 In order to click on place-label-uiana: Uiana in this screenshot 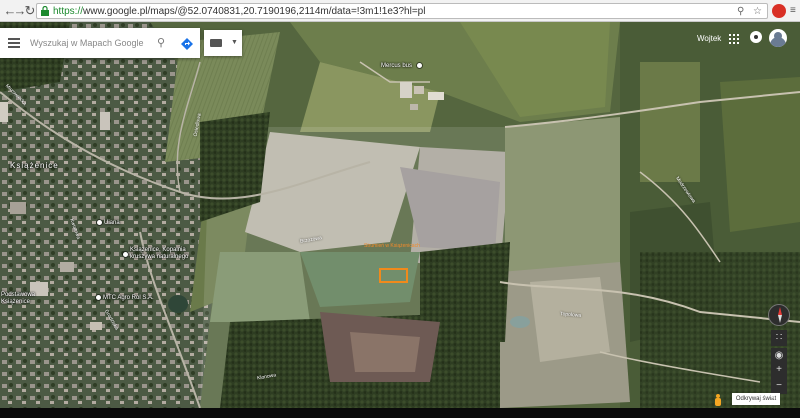, I will do `click(112, 223)`.